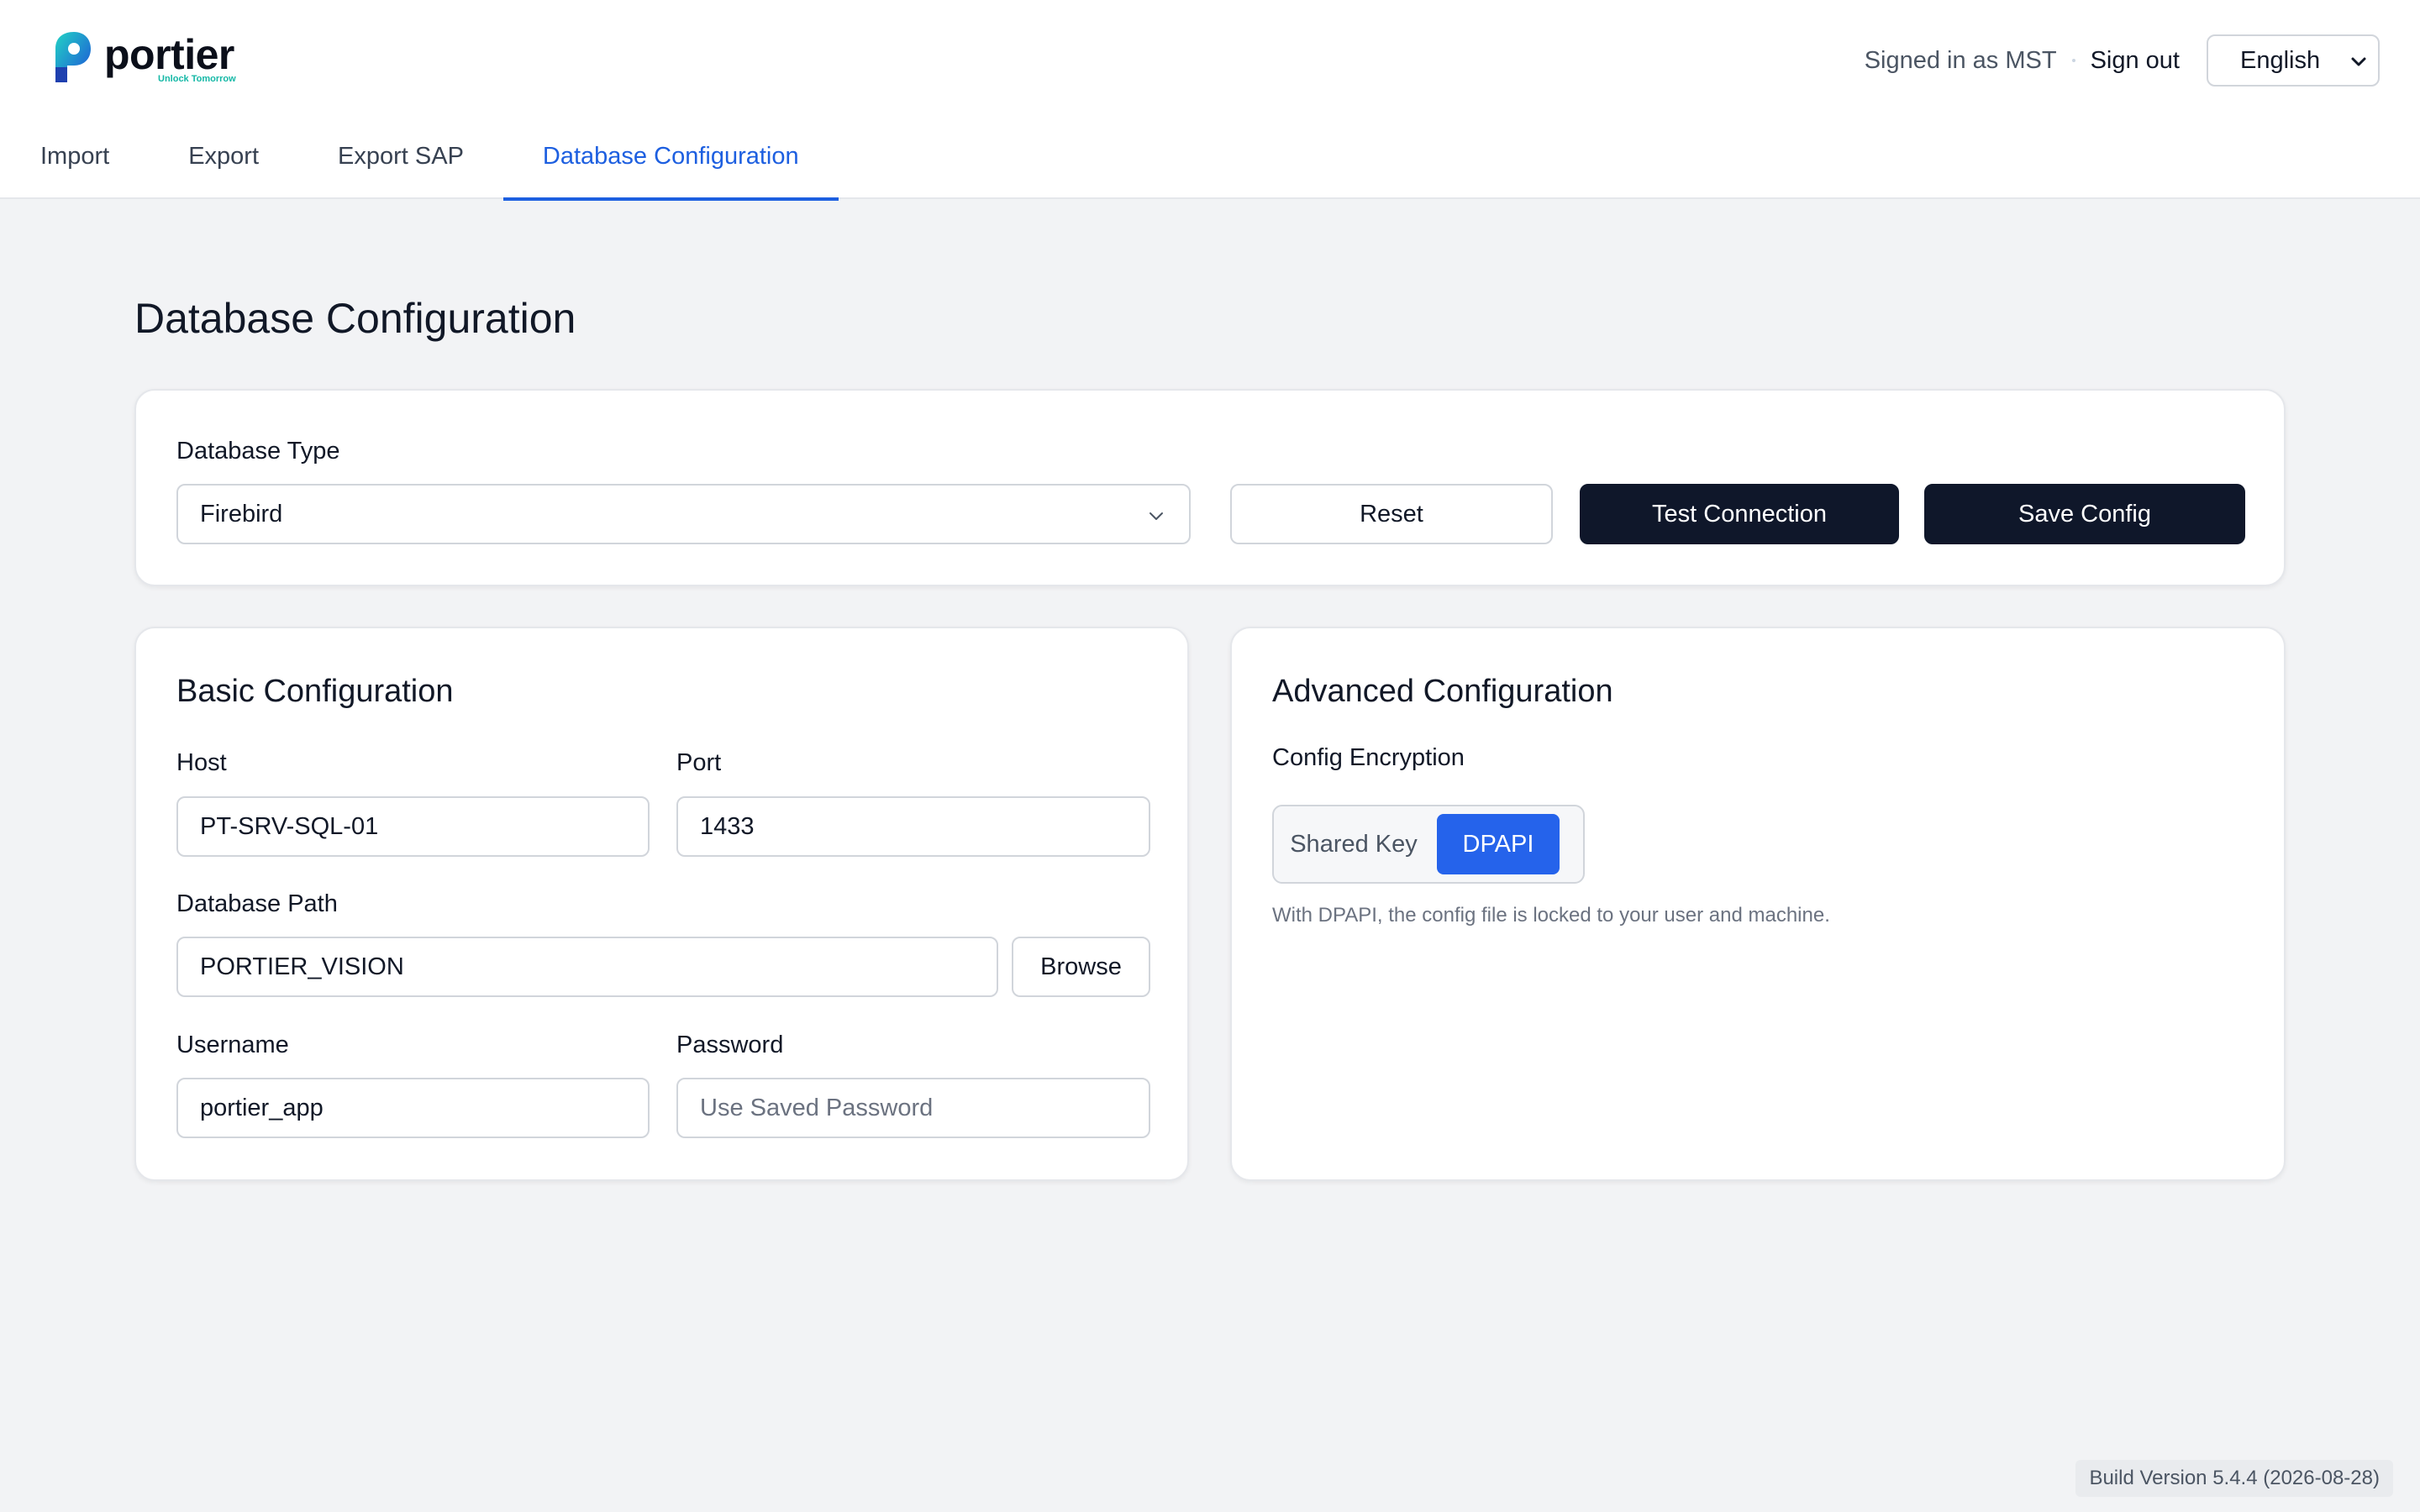 The image size is (2420, 1512). I want to click on tab-export: Export, so click(224, 162).